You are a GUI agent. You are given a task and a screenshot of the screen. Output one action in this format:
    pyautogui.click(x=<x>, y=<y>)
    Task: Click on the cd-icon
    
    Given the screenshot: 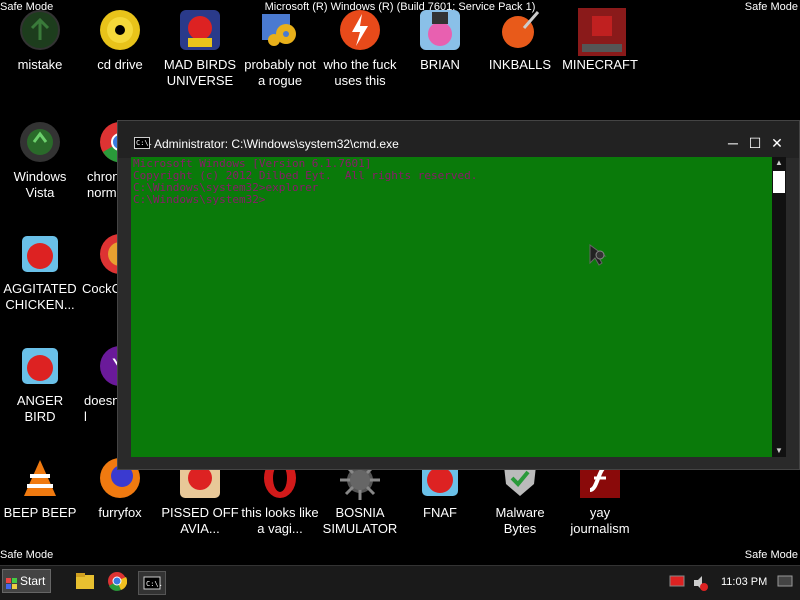 What is the action you would take?
    pyautogui.click(x=120, y=30)
    